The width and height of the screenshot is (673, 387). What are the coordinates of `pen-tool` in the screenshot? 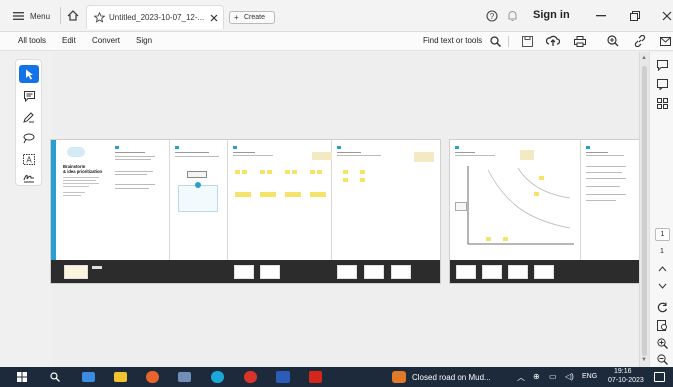 It's located at (29, 117).